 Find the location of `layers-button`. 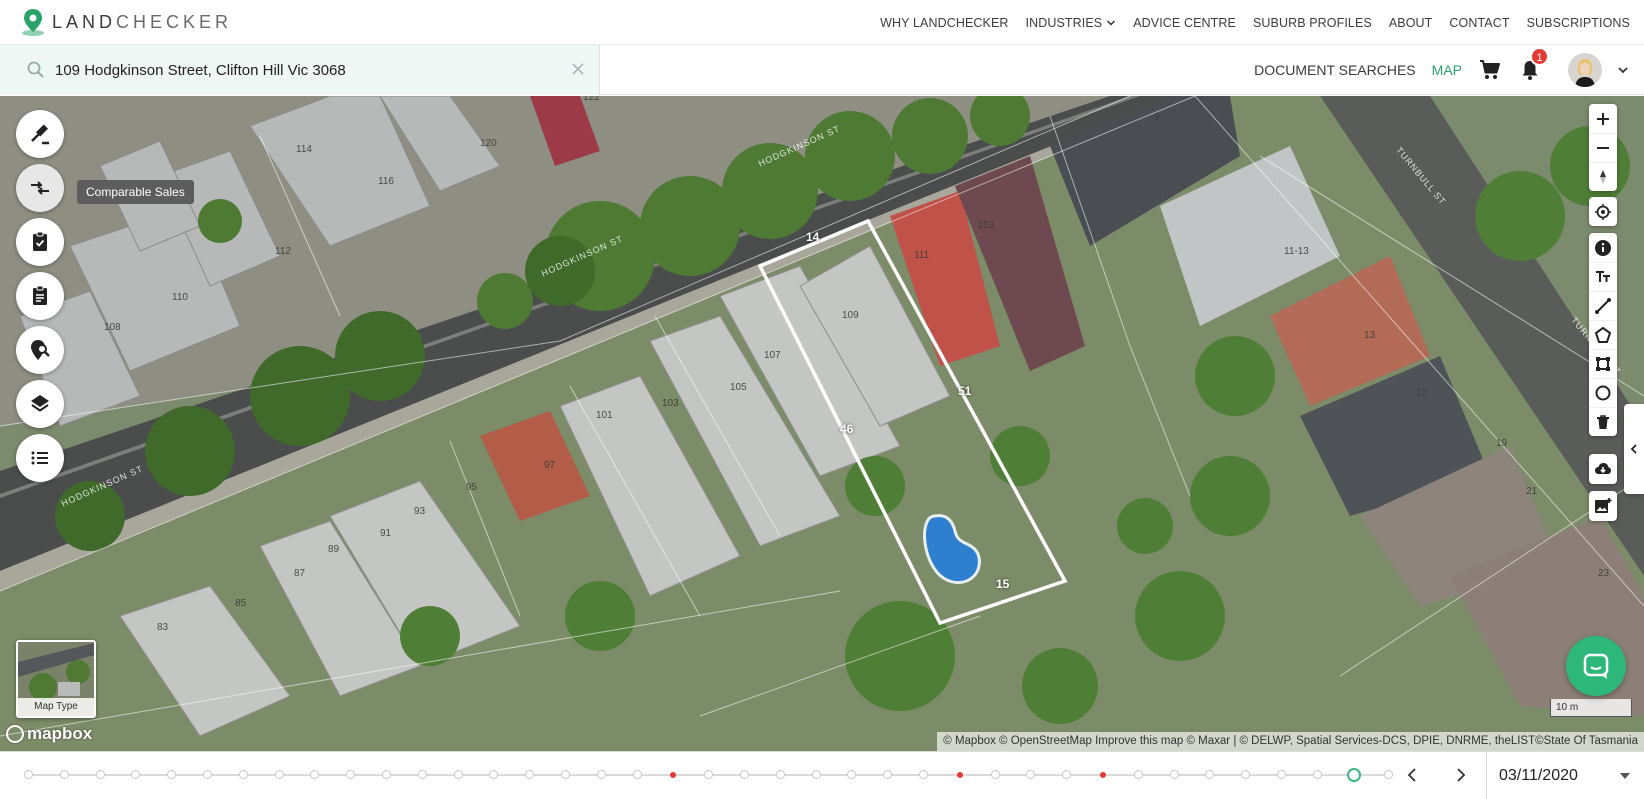

layers-button is located at coordinates (40, 404).